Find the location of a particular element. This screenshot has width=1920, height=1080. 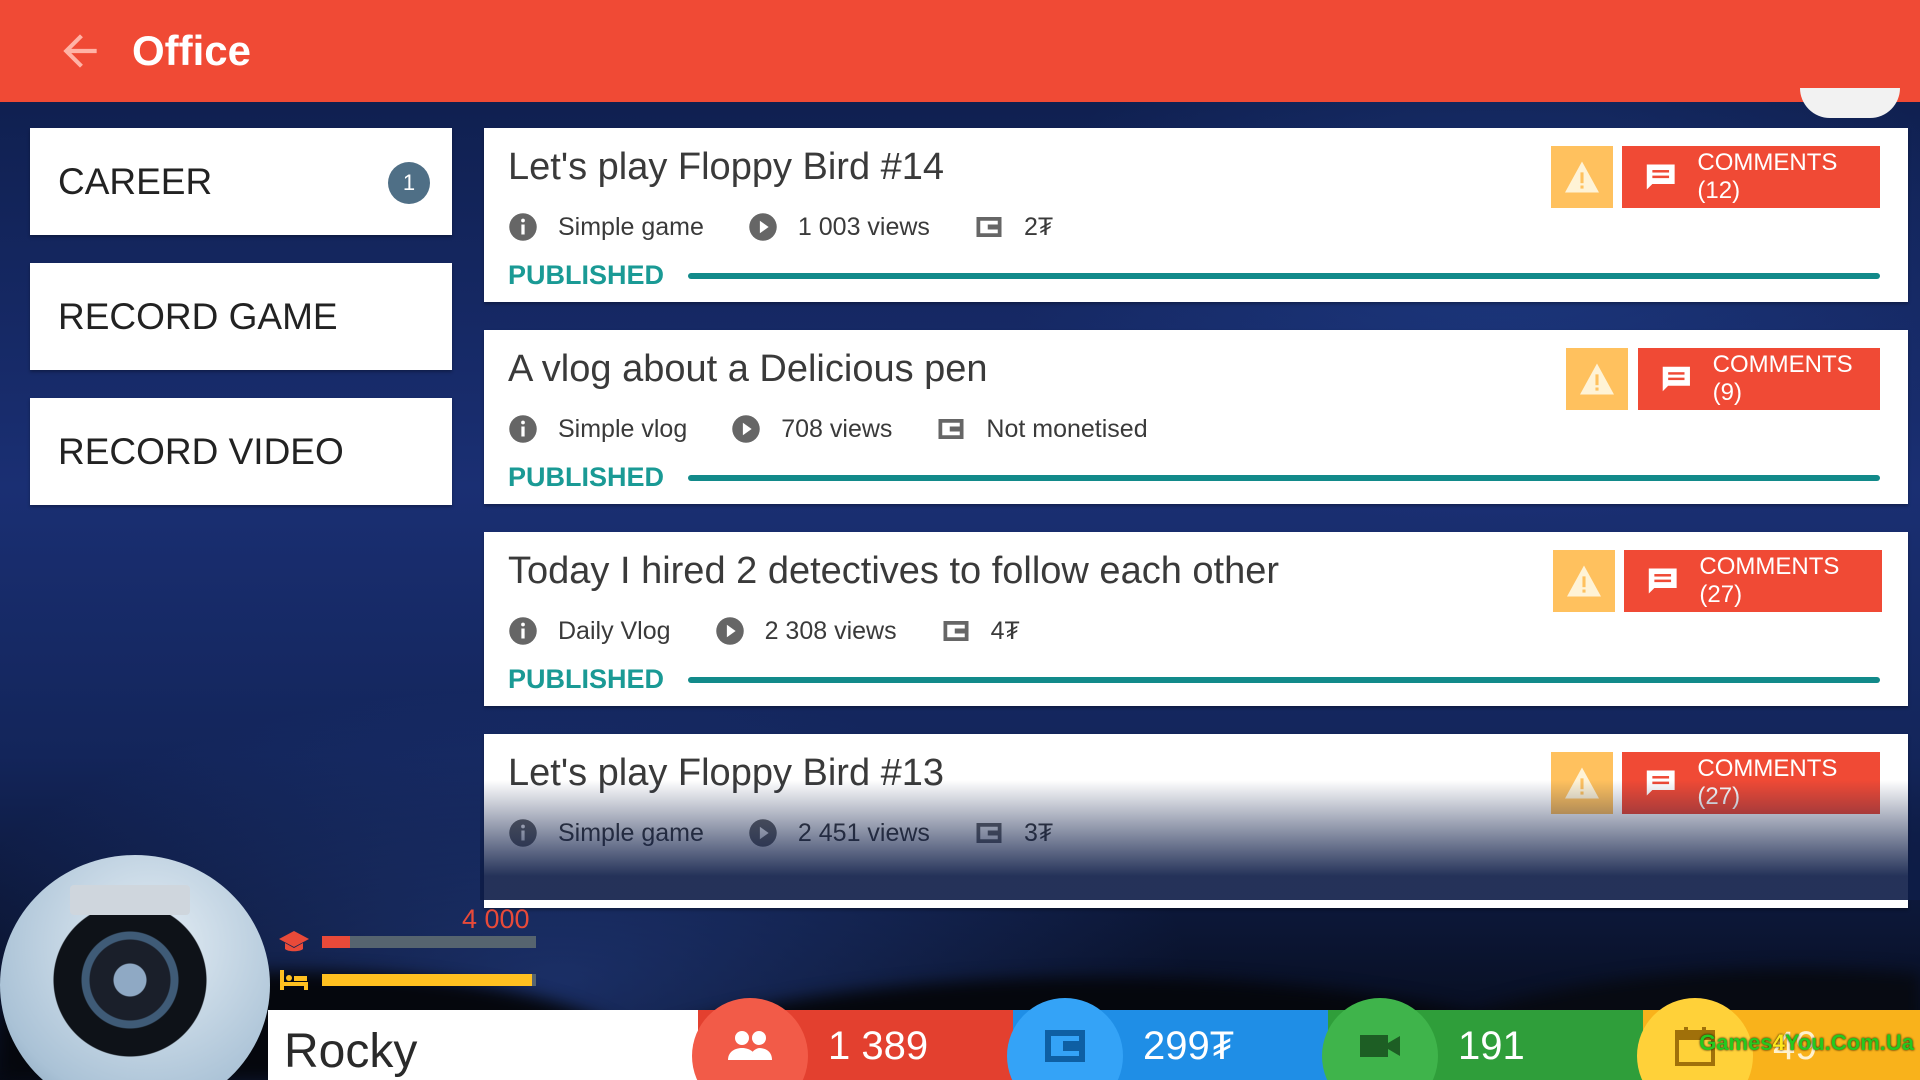

record-game-label: RECORD GAME is located at coordinates (198, 316).